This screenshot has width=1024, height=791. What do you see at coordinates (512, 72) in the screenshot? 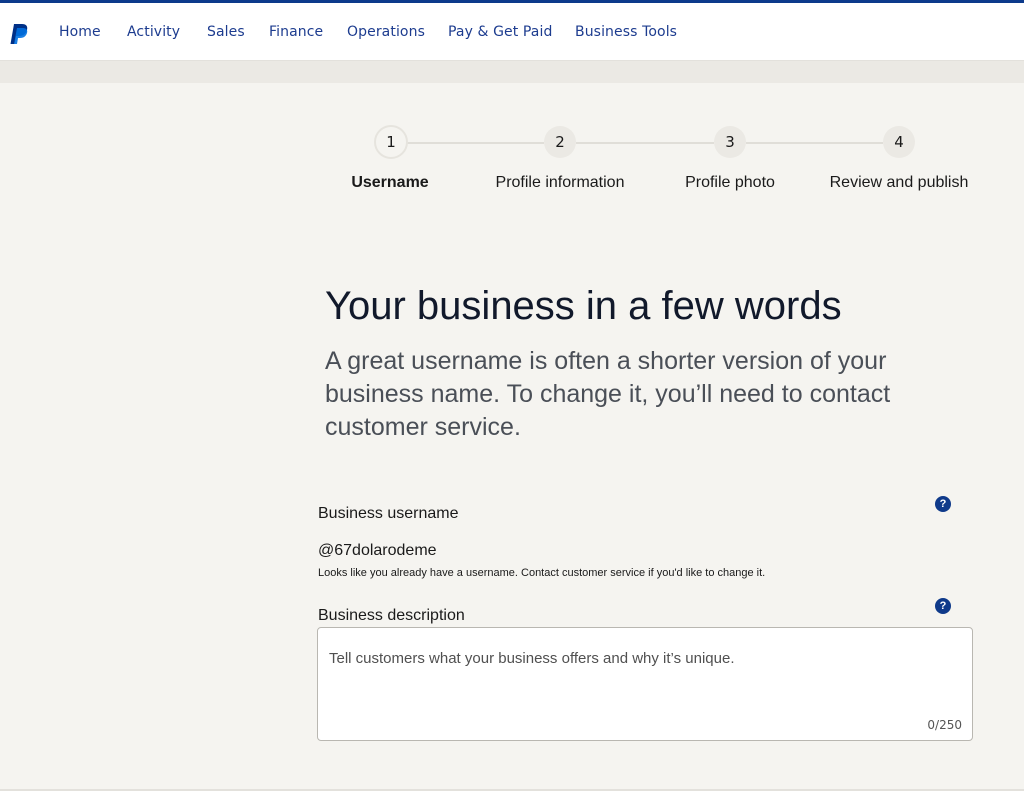
I see `sub-header-band` at bounding box center [512, 72].